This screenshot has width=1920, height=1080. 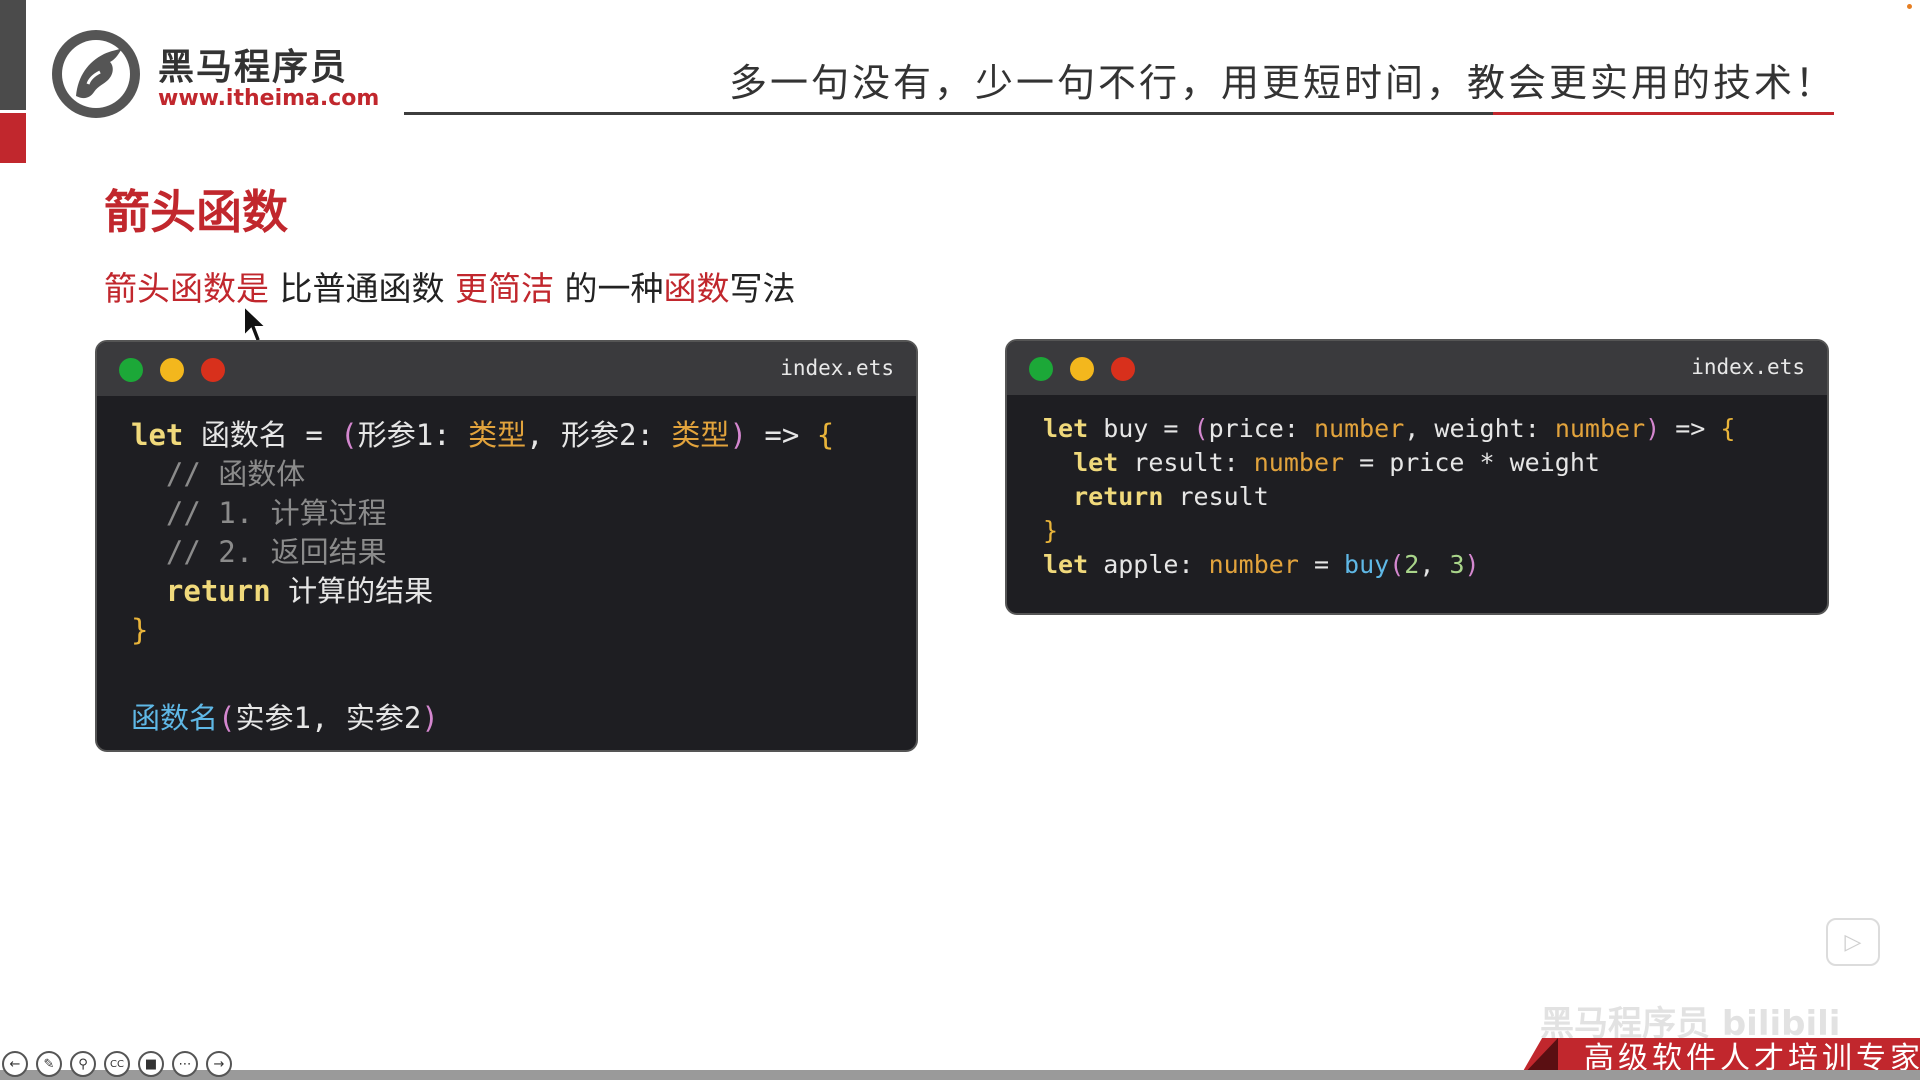 What do you see at coordinates (269, 98) in the screenshot?
I see `logo-url: www.itheima.com` at bounding box center [269, 98].